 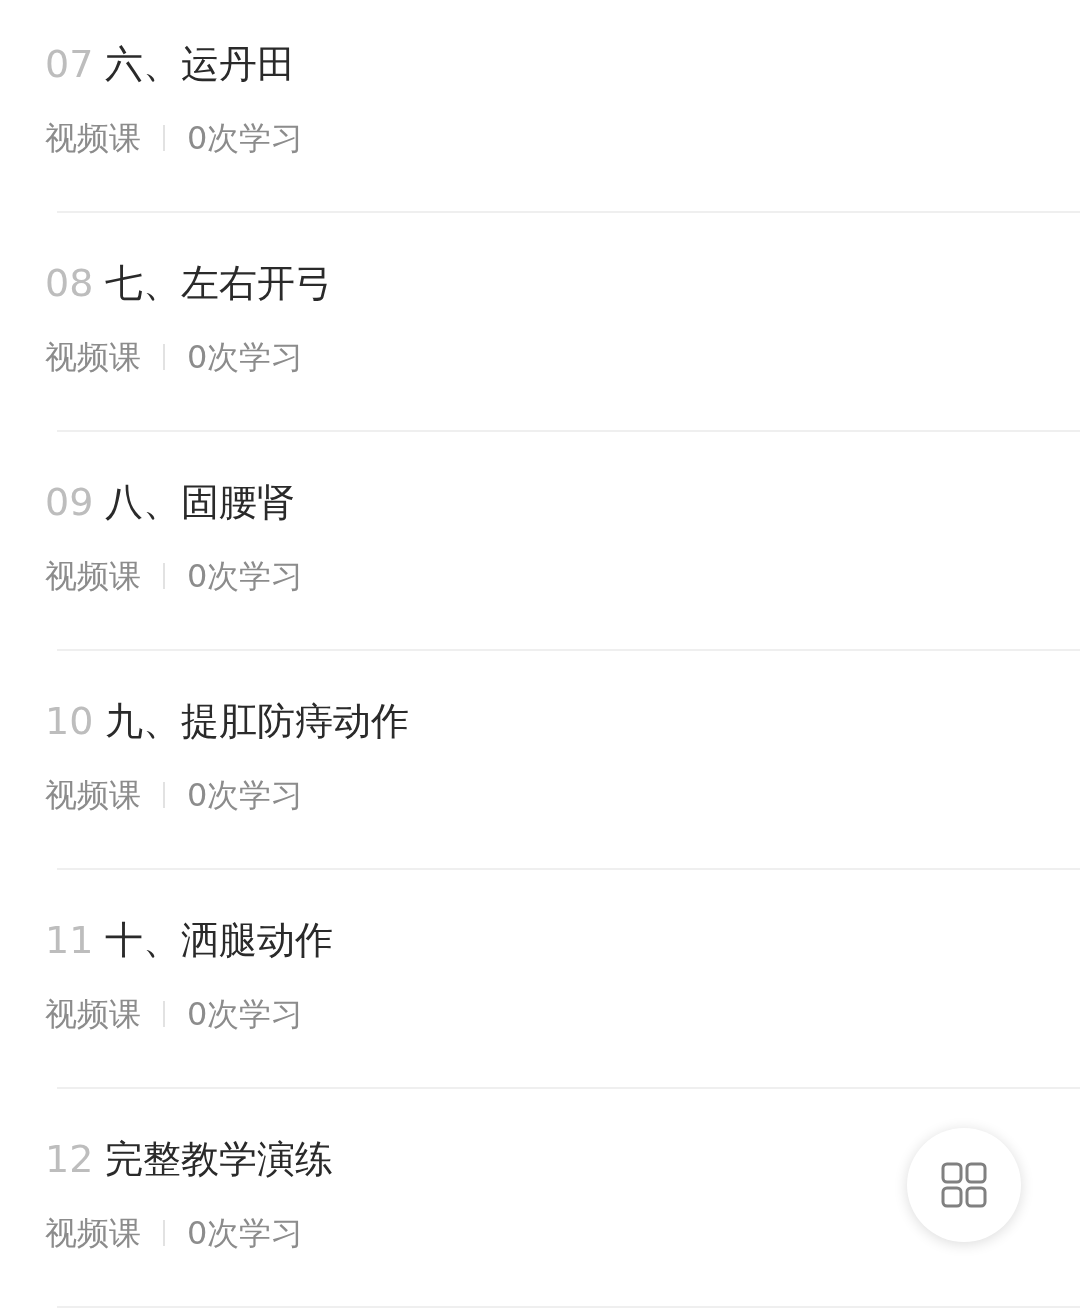 What do you see at coordinates (69, 502) in the screenshot?
I see `lesson-number: 09` at bounding box center [69, 502].